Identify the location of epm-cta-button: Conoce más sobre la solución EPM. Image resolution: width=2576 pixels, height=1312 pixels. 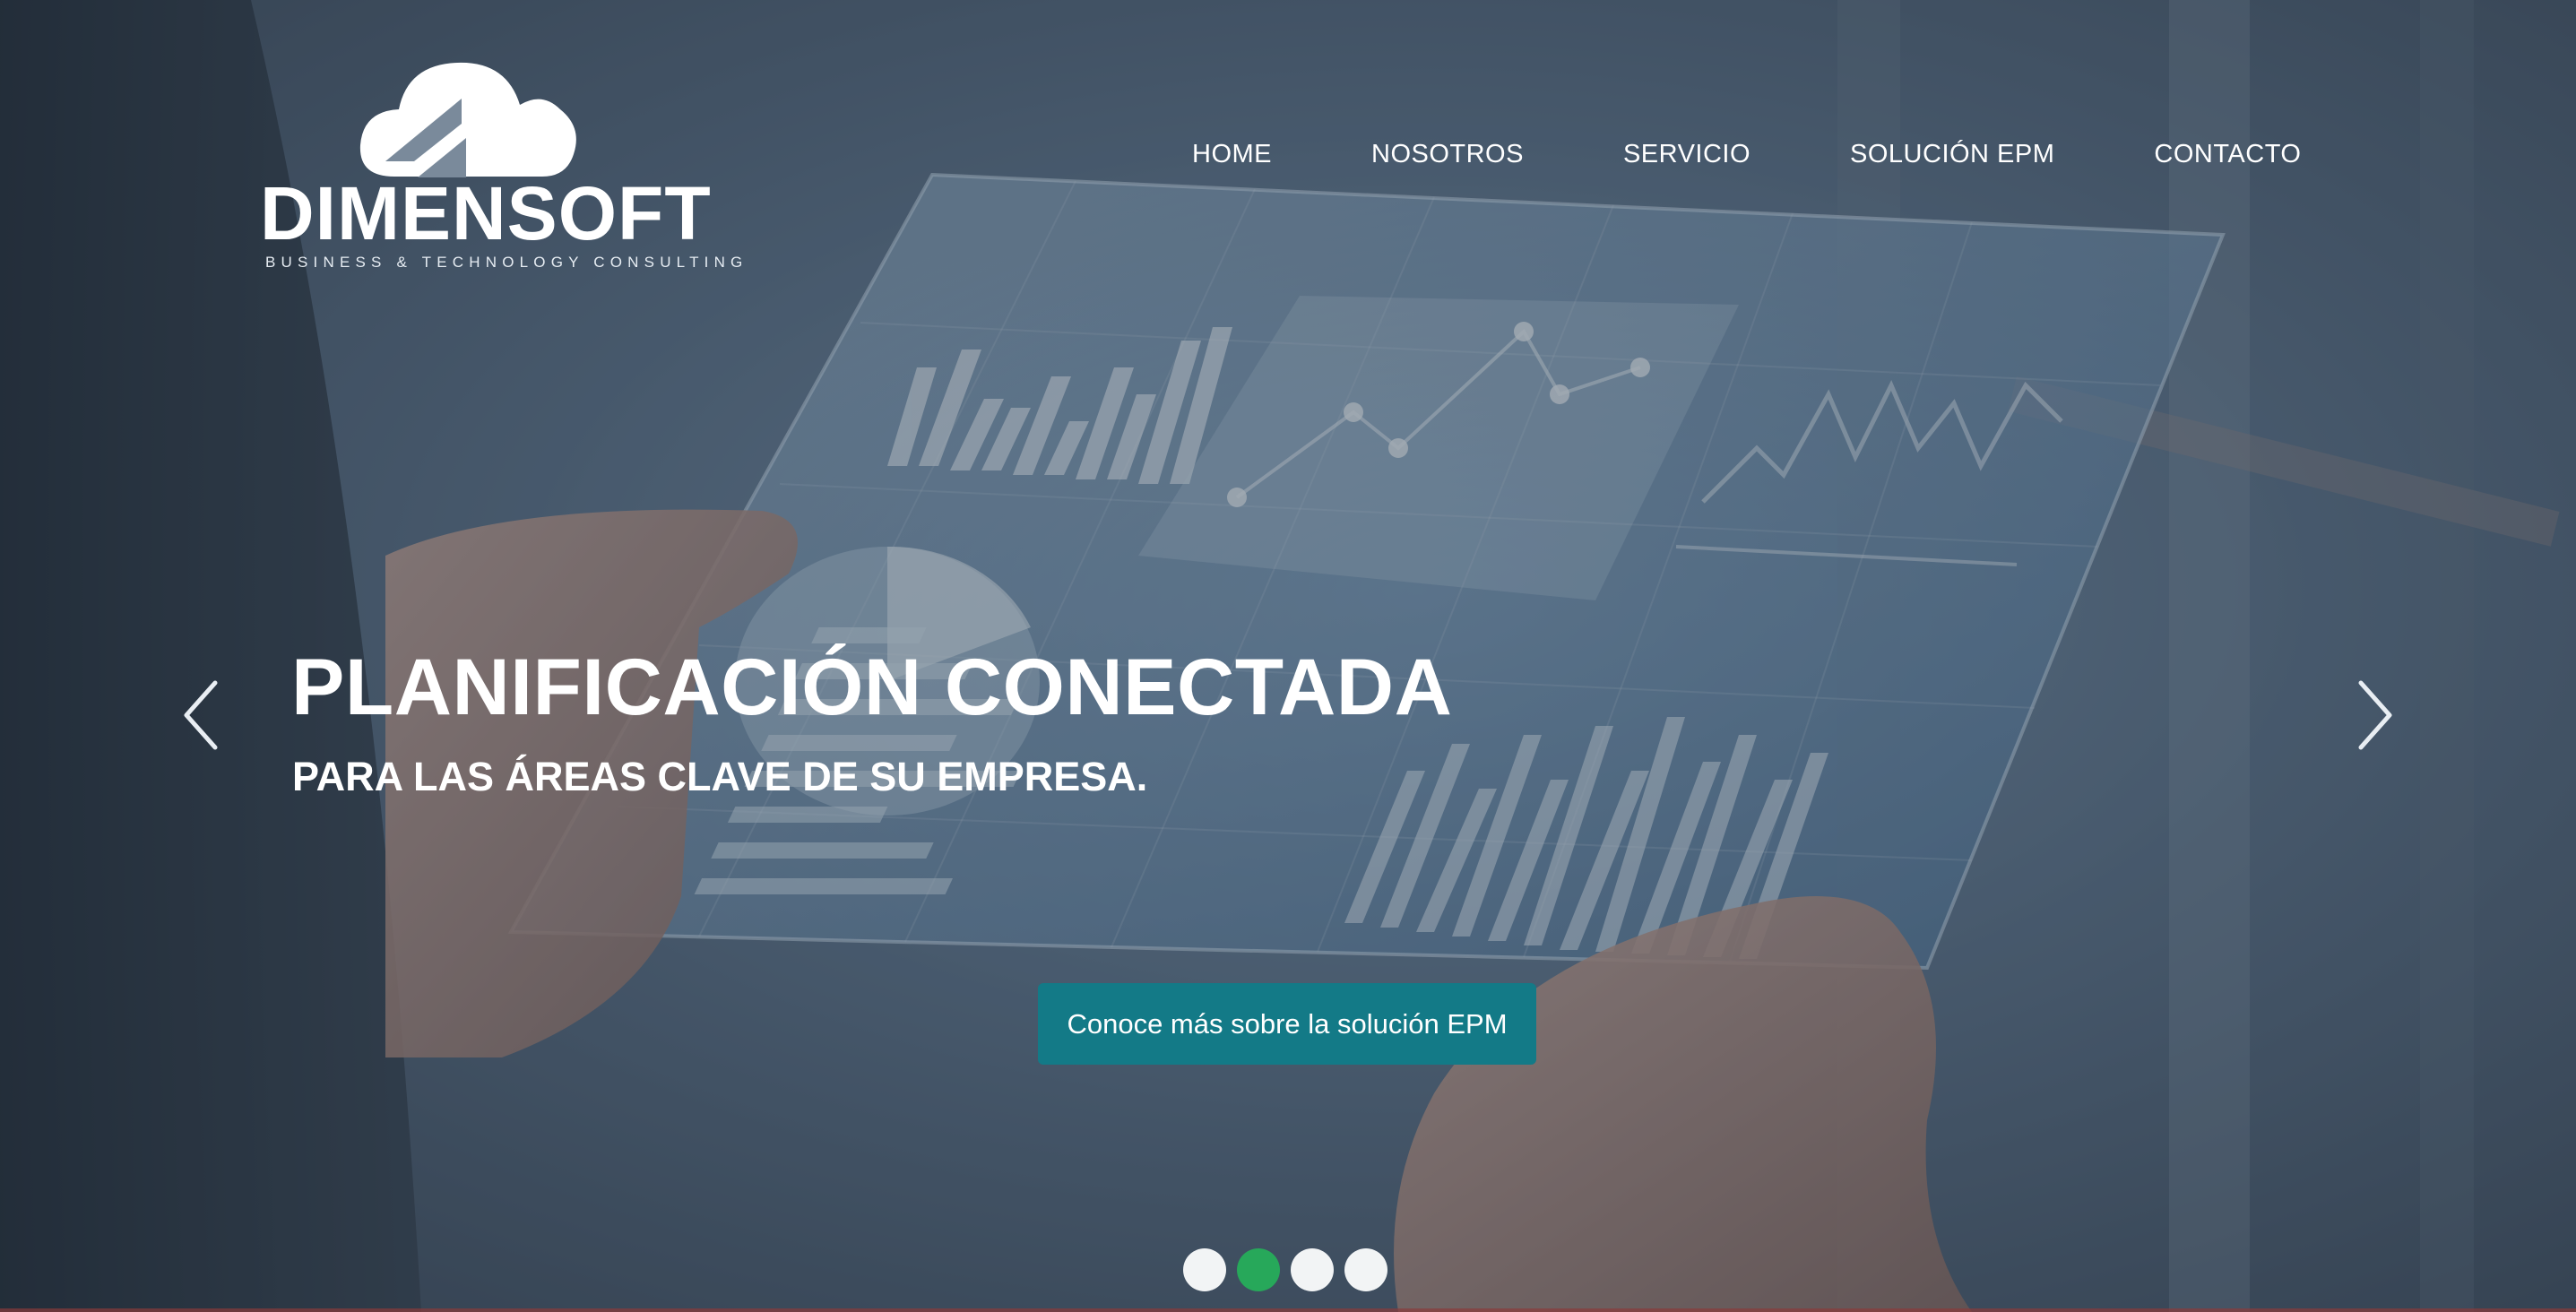
(1287, 1024).